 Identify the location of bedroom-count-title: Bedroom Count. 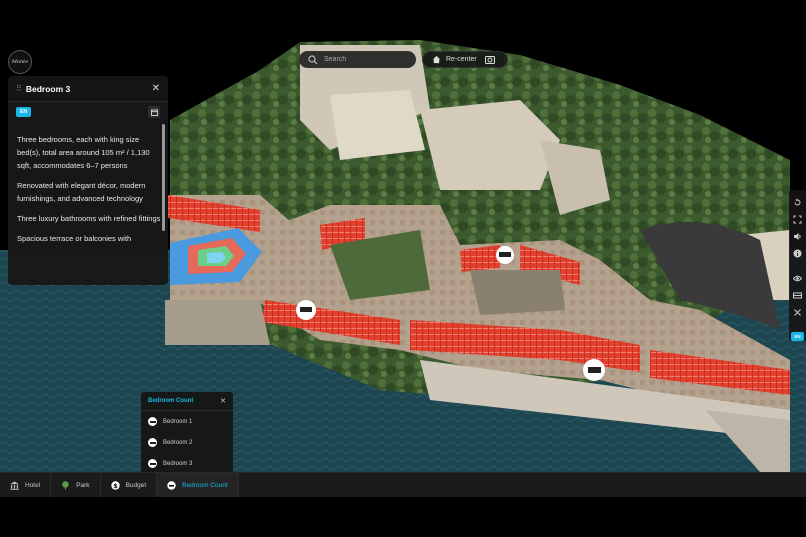
(171, 401).